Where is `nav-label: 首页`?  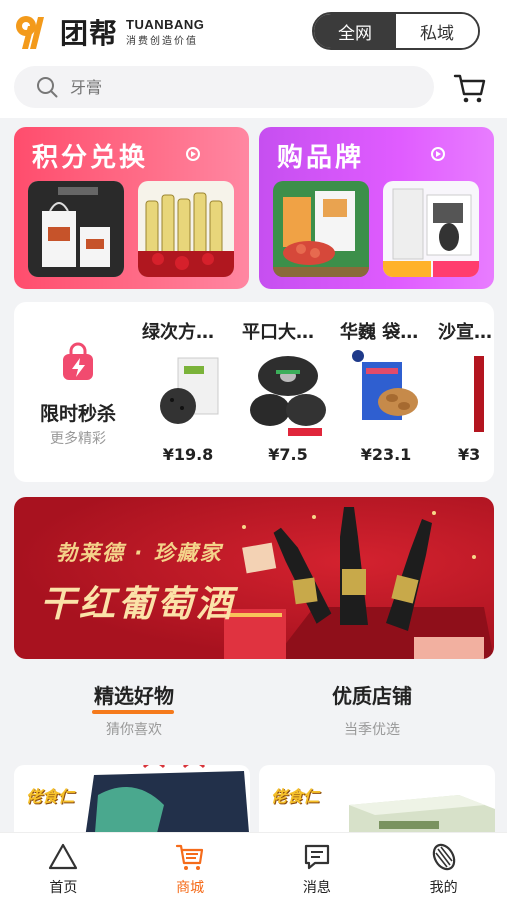 nav-label: 首页 is located at coordinates (63, 888).